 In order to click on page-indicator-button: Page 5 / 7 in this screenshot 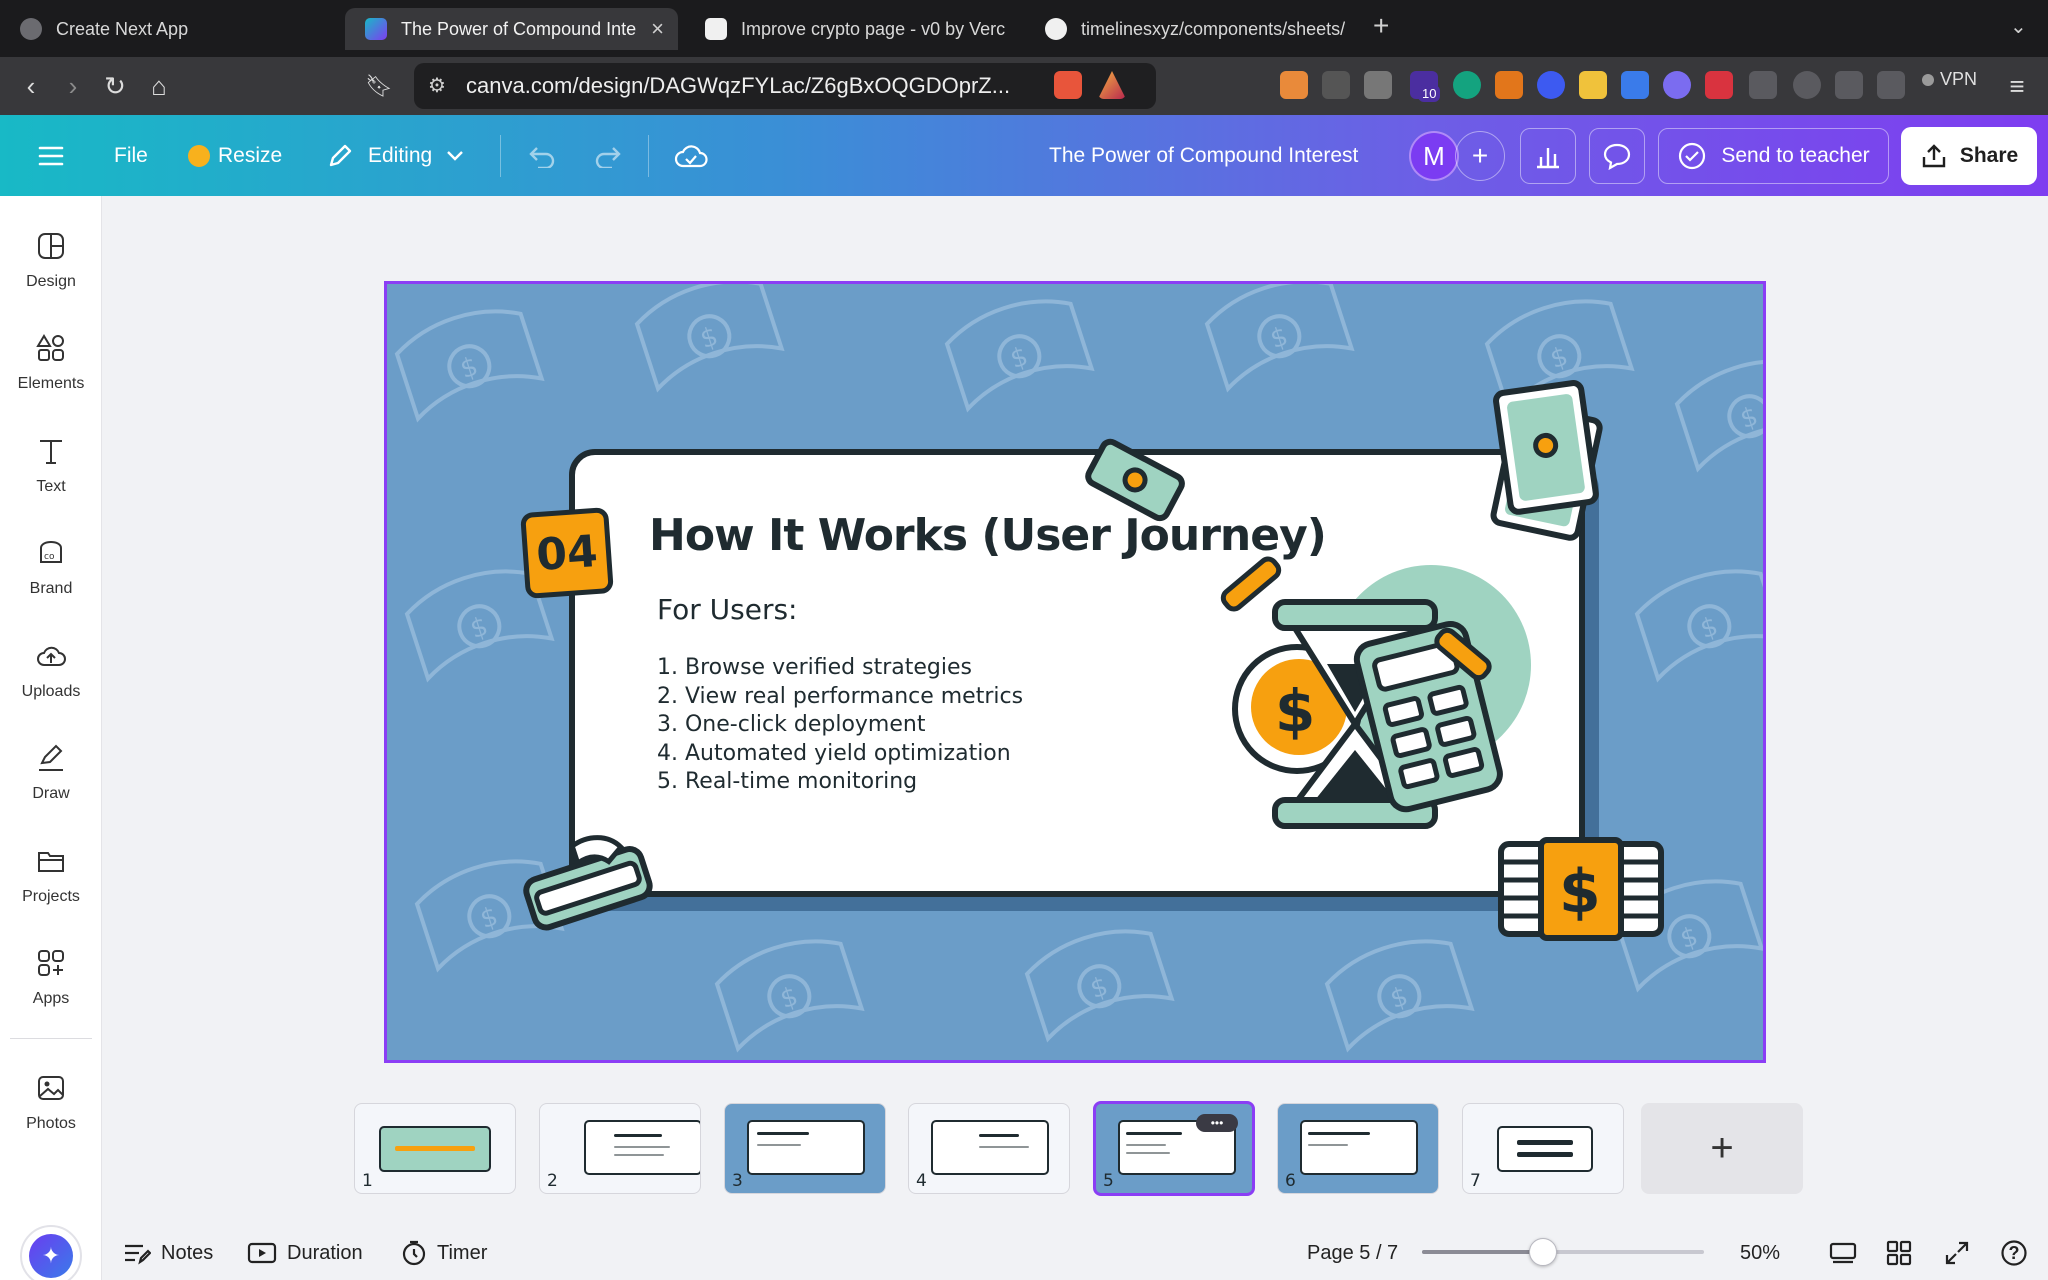, I will do `click(1352, 1253)`.